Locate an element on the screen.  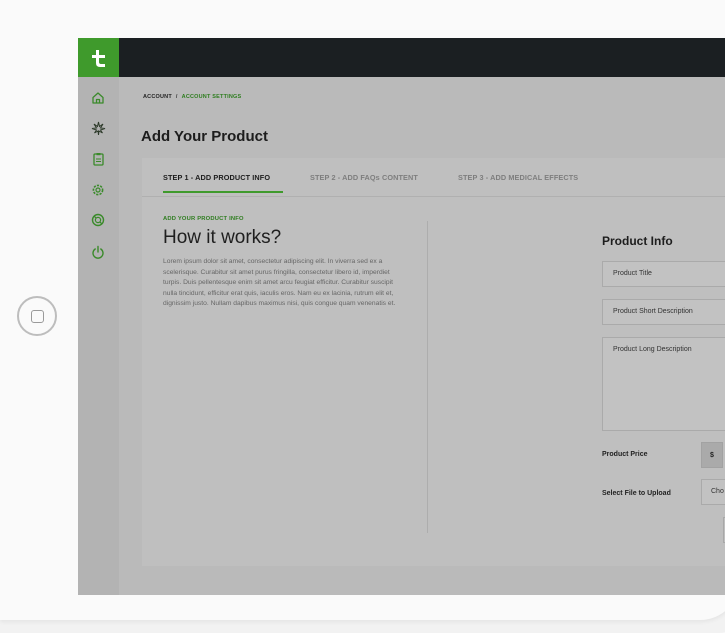
app-logo is located at coordinates (98, 57).